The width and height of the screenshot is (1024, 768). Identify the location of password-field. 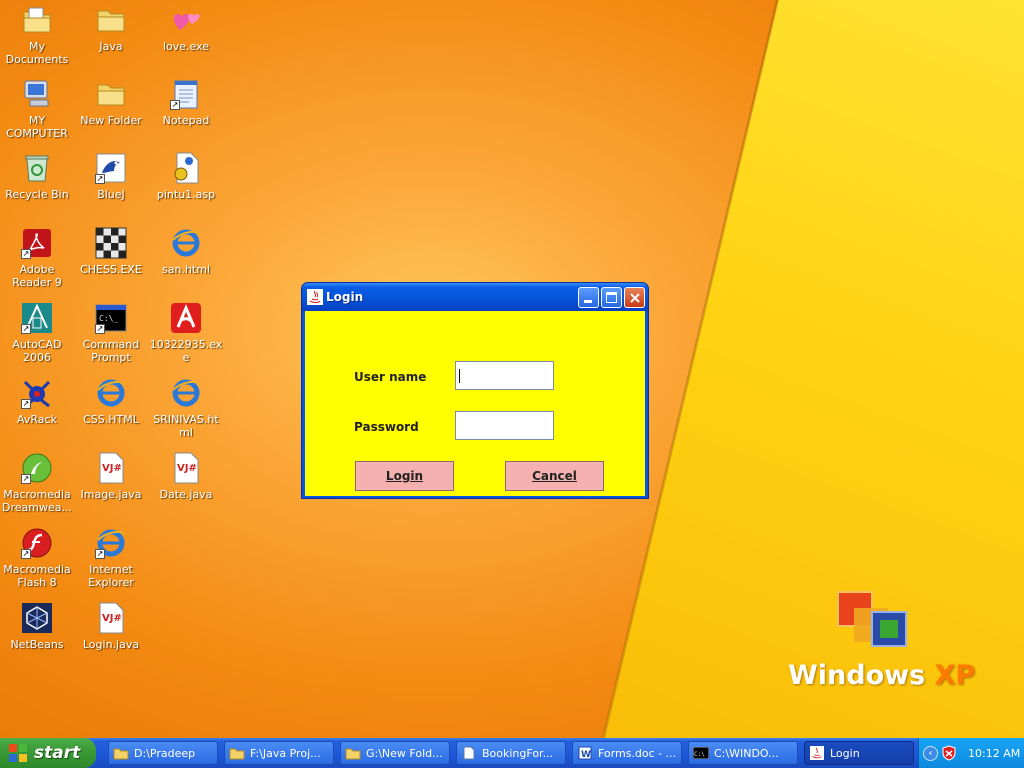
(504, 425).